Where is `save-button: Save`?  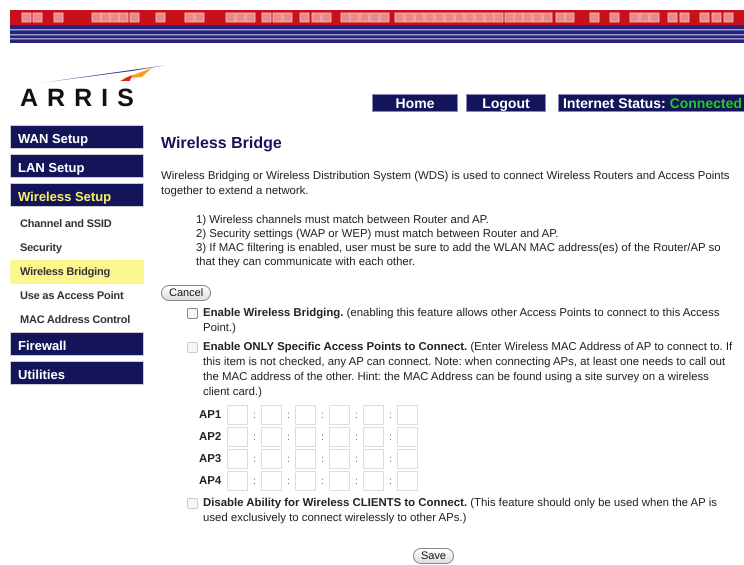 save-button: Save is located at coordinates (433, 556).